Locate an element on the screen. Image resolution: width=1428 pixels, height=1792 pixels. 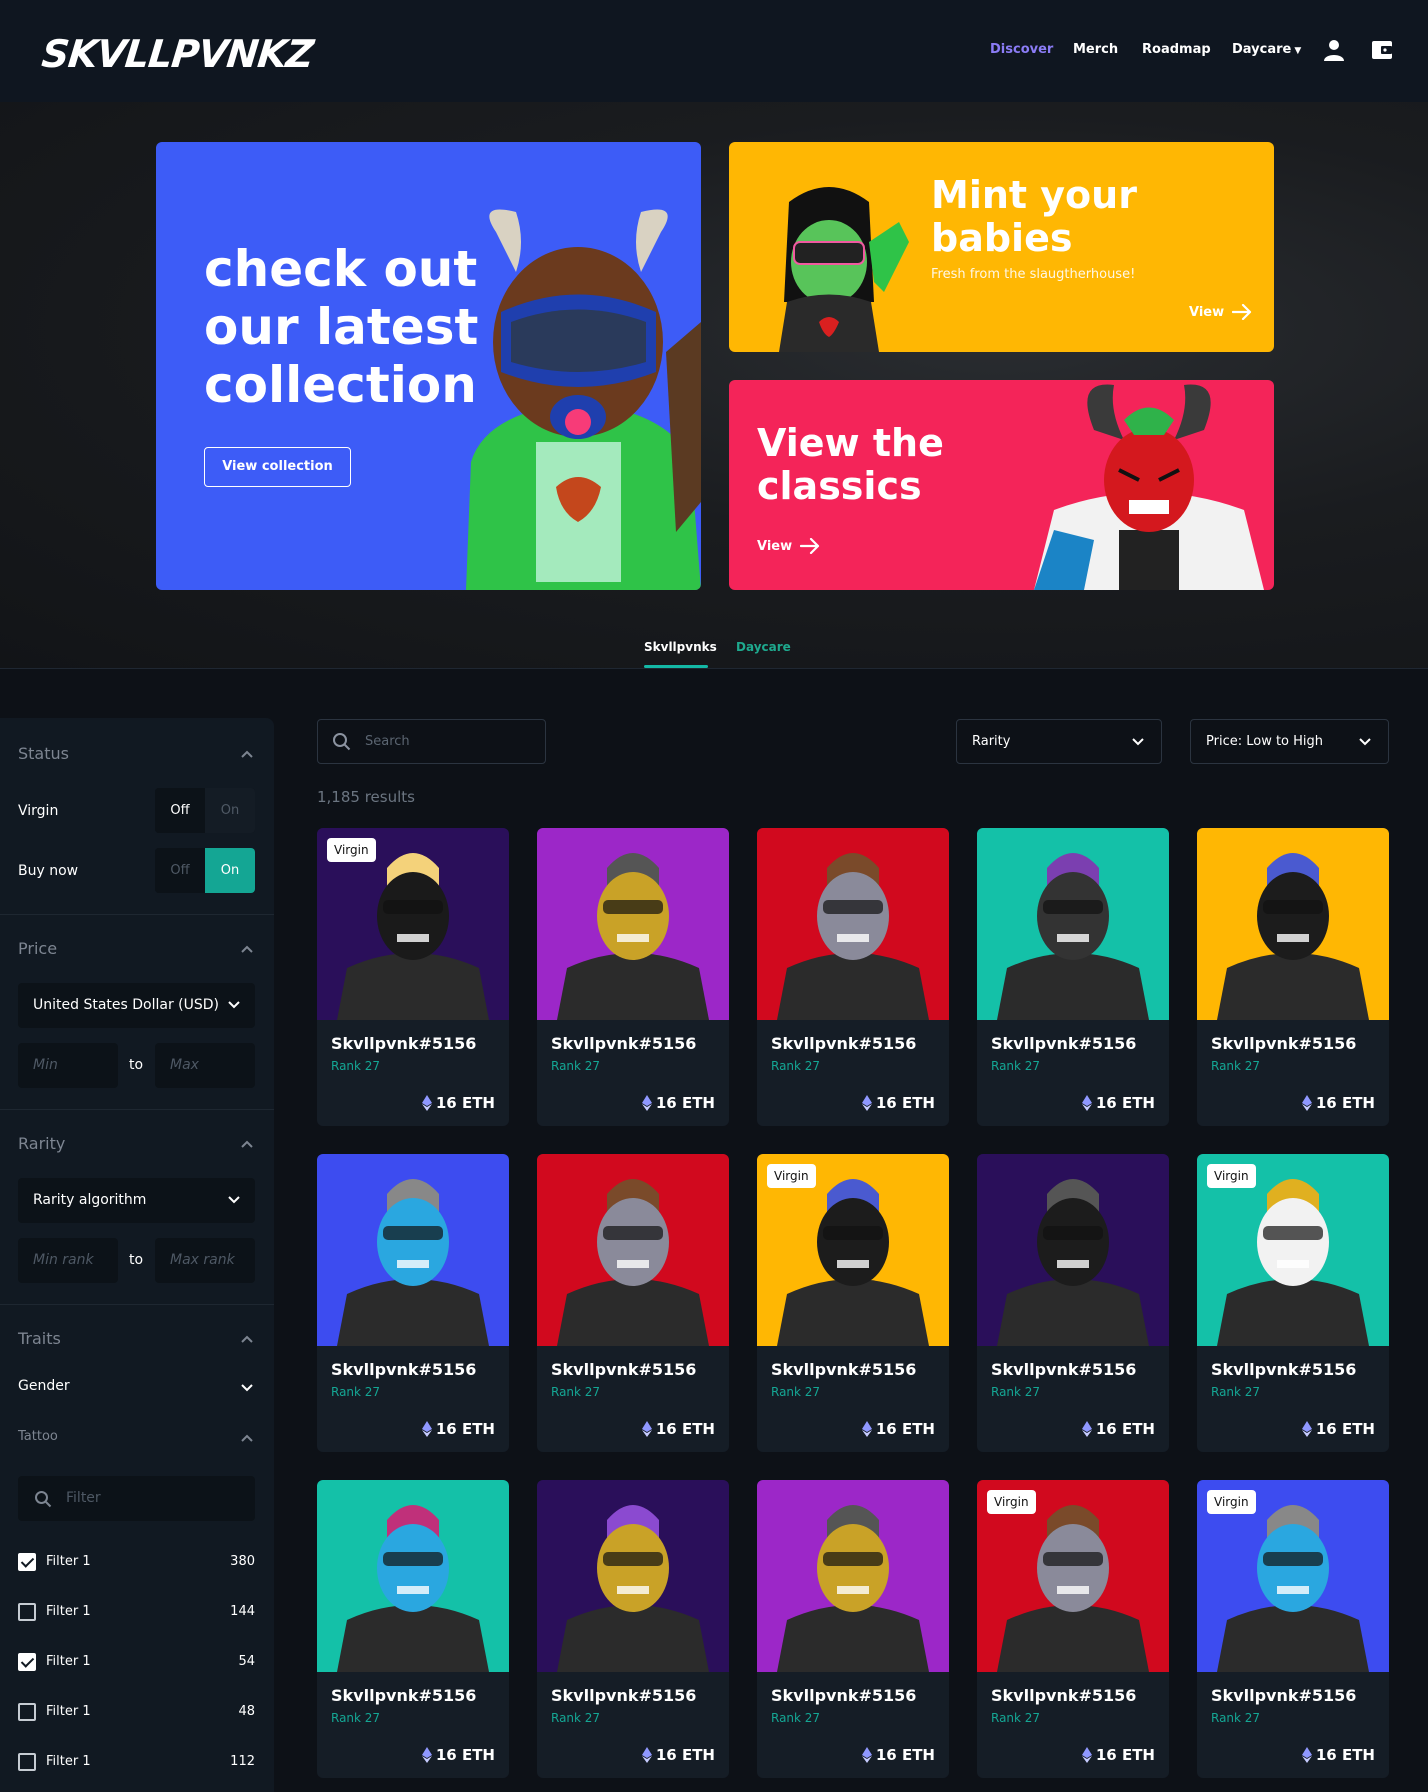
site-logo: SKVLLPVNKZ is located at coordinates (177, 54).